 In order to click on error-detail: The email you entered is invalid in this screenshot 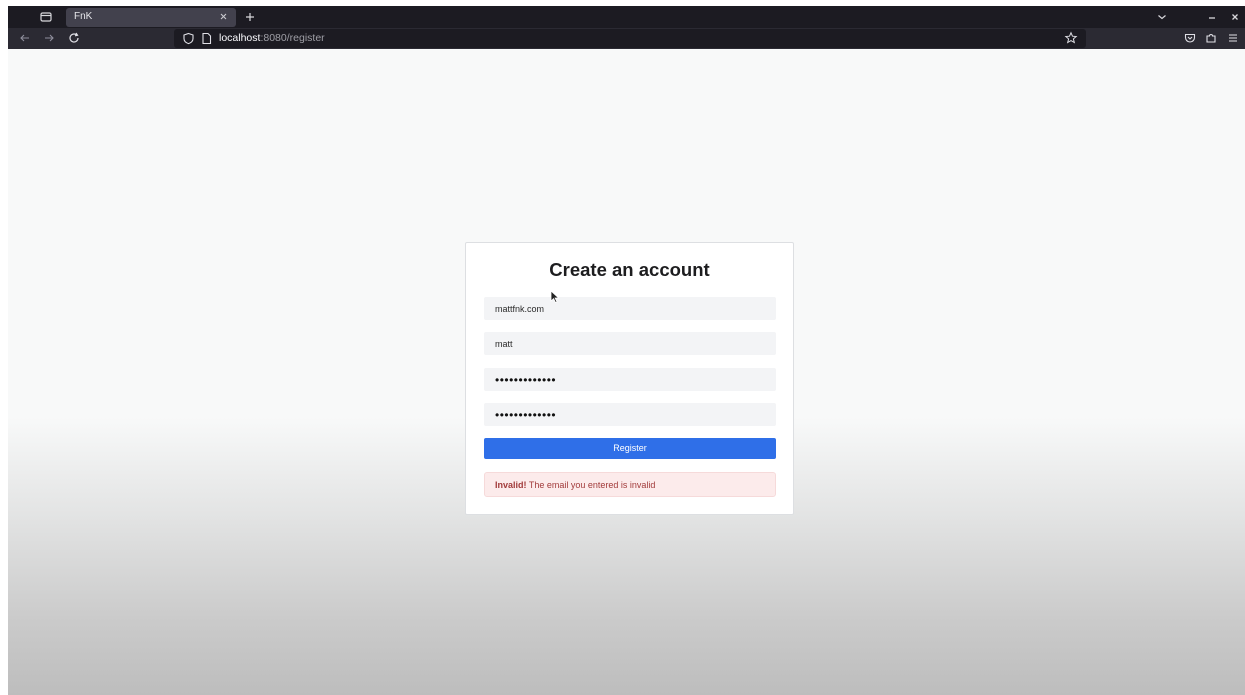, I will do `click(591, 485)`.